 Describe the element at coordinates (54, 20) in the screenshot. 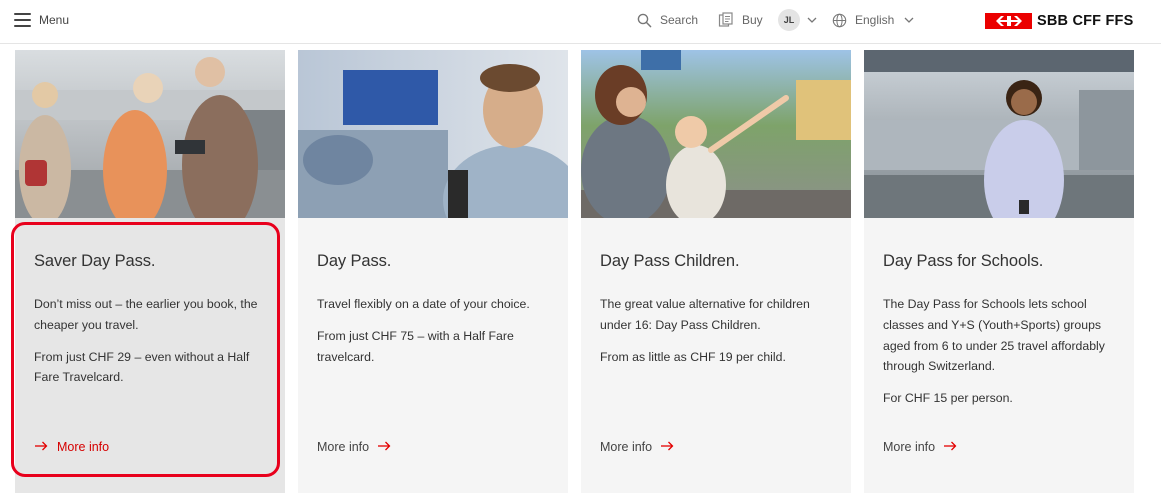

I see `menu-label: Menu` at that location.